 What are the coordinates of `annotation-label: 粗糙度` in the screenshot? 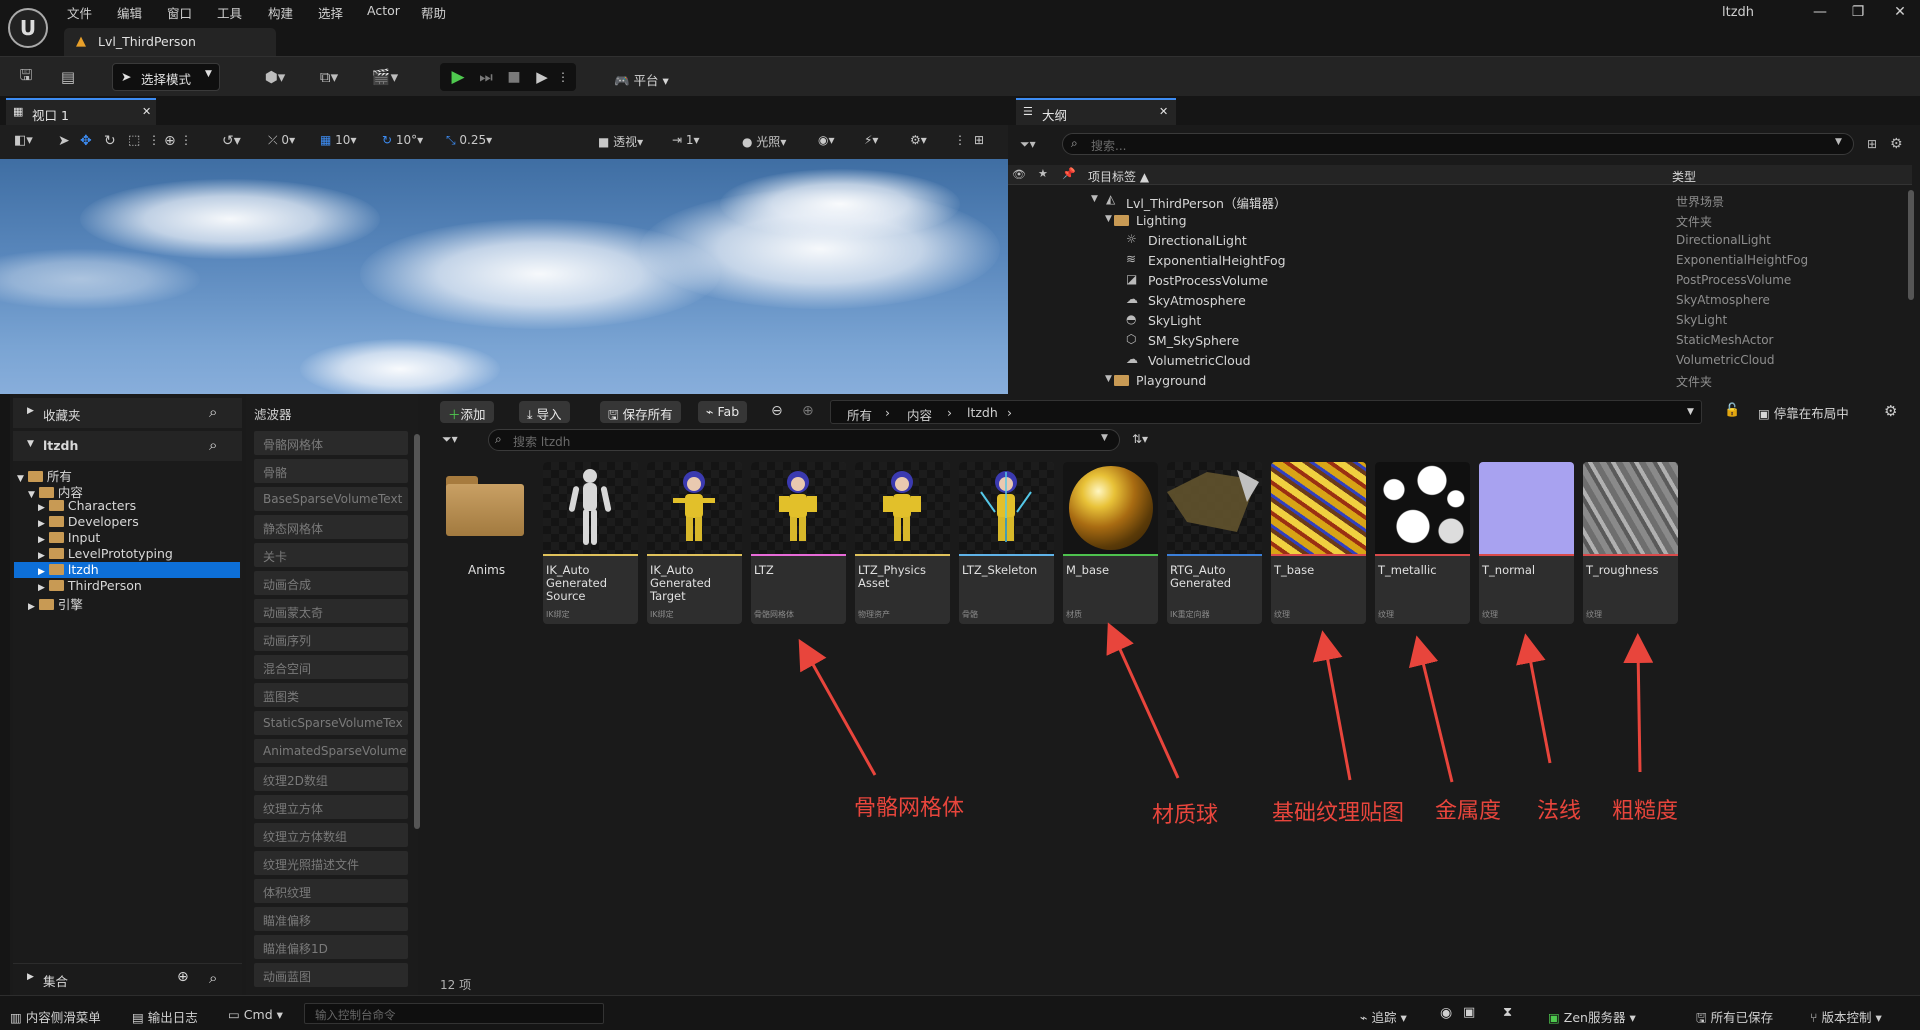 It's located at (1645, 811).